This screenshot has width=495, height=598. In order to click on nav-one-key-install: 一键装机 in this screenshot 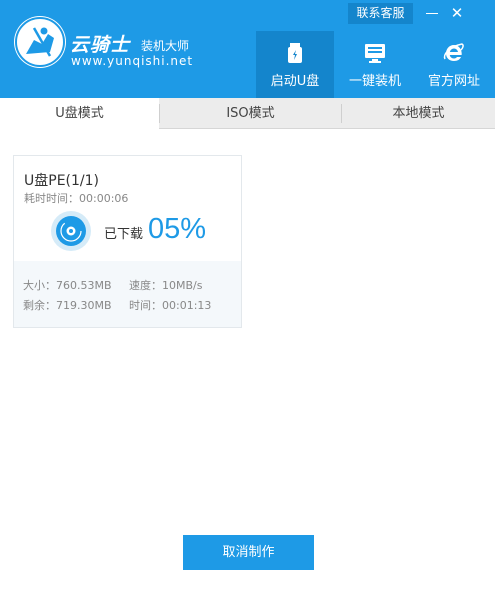, I will do `click(375, 64)`.